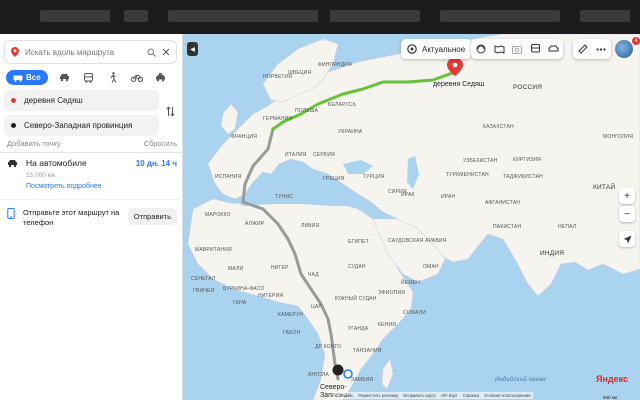  Describe the element at coordinates (271, 296) in the screenshot. I see `map-label: НИГЕРИЯ` at that location.